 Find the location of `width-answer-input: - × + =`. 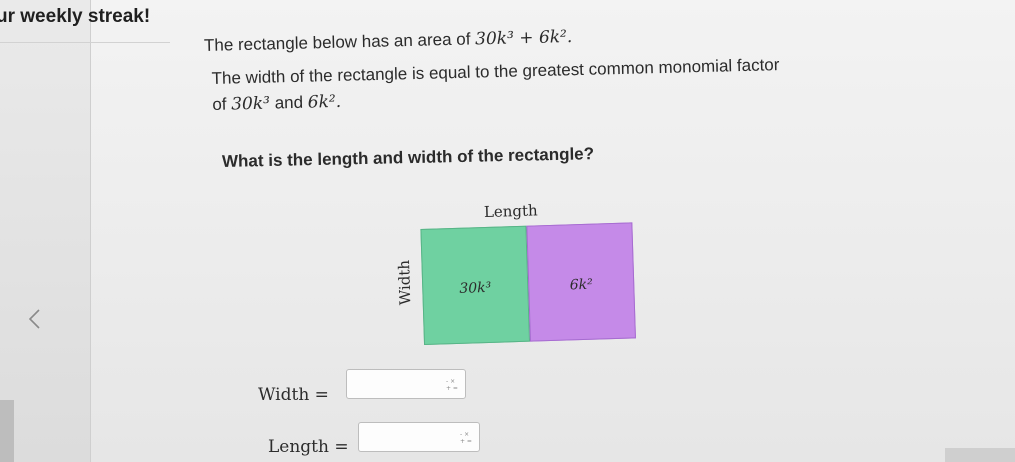

width-answer-input: - × + = is located at coordinates (406, 384).